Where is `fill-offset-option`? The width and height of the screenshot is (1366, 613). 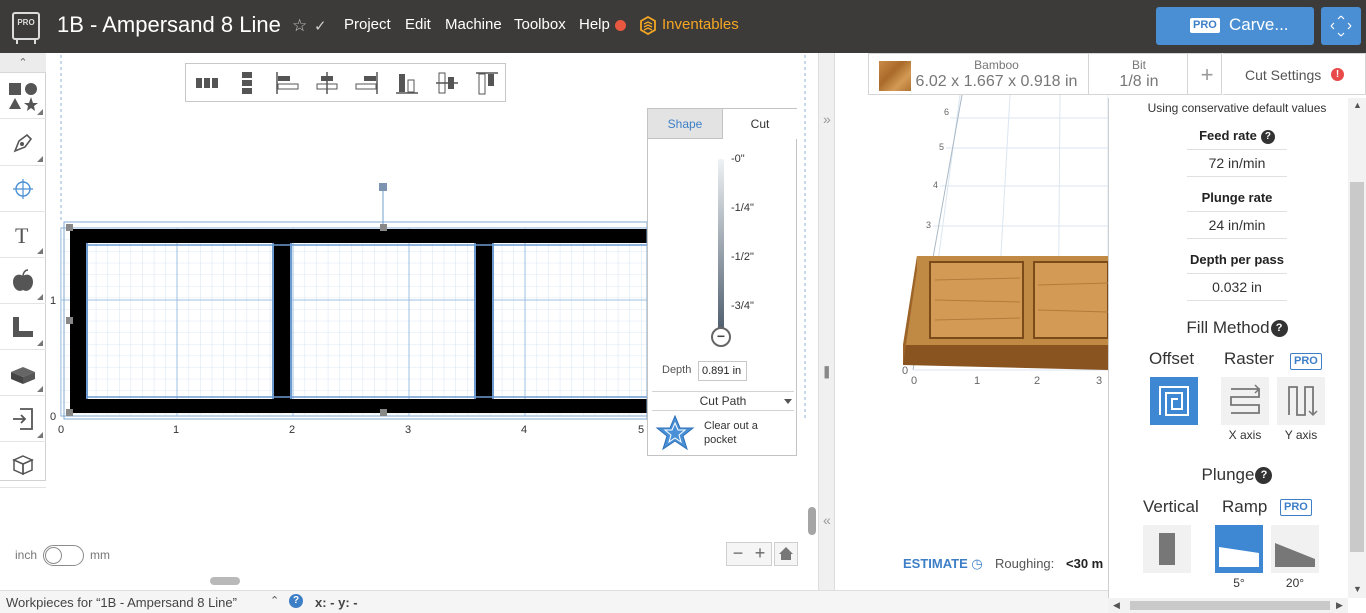
fill-offset-option is located at coordinates (1174, 401).